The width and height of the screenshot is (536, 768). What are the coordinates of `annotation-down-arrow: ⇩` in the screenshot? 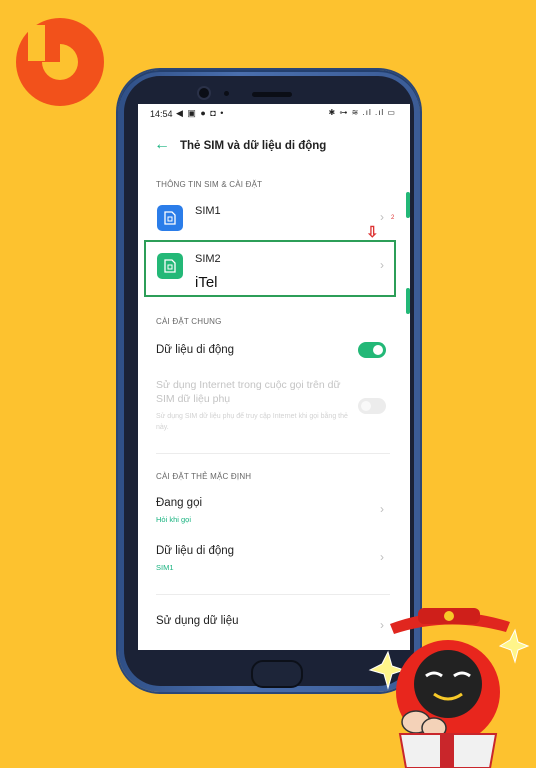 It's located at (372, 232).